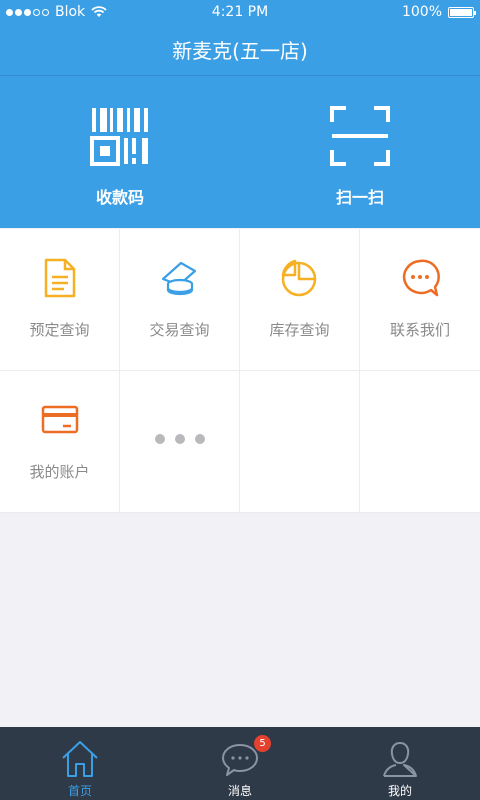 Image resolution: width=480 pixels, height=800 pixels. What do you see at coordinates (180, 300) in the screenshot?
I see `grid-item-transaction-query: 交易查询` at bounding box center [180, 300].